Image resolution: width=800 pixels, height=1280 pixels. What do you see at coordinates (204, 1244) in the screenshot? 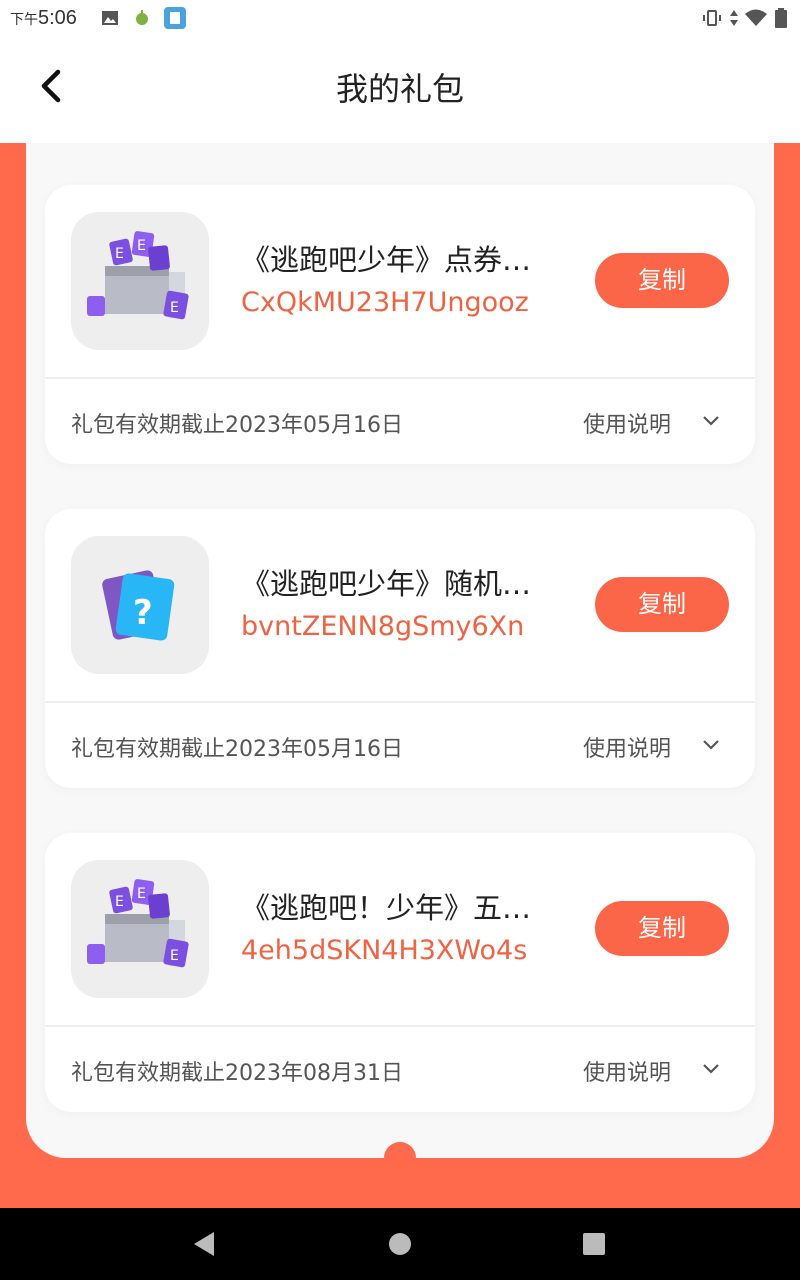
I see `nav-back-icon` at bounding box center [204, 1244].